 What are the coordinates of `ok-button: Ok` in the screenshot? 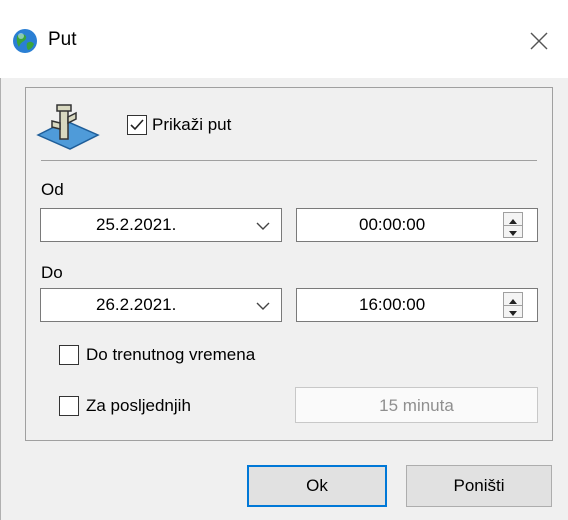 It's located at (317, 486).